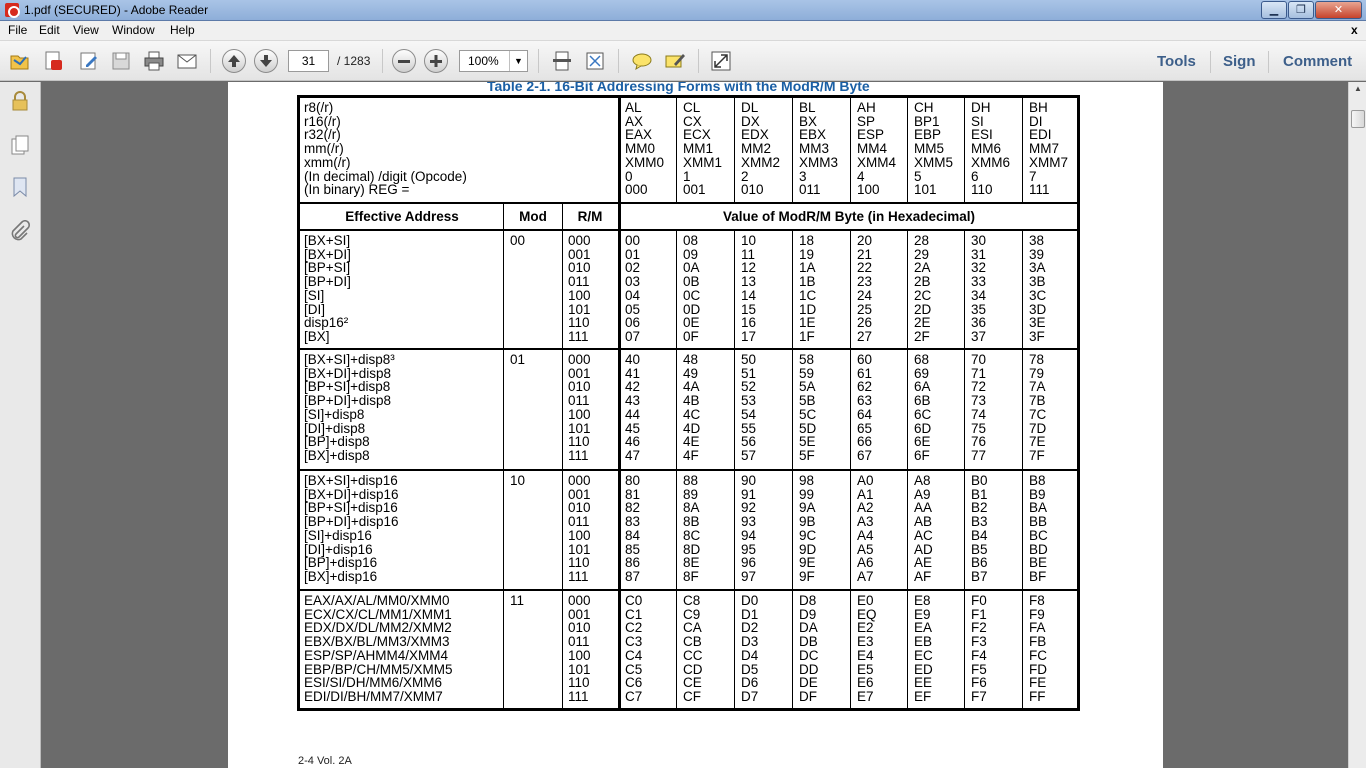 The width and height of the screenshot is (1366, 768). What do you see at coordinates (749, 428) in the screenshot?
I see `modrm-hex-value: 55` at bounding box center [749, 428].